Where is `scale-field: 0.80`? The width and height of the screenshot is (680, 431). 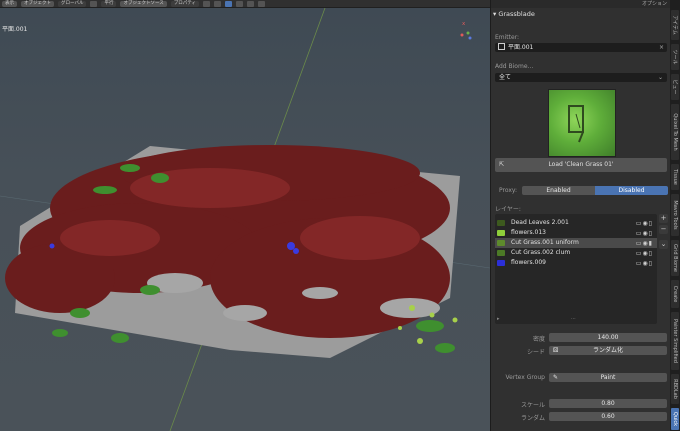 scale-field: 0.80 is located at coordinates (608, 403).